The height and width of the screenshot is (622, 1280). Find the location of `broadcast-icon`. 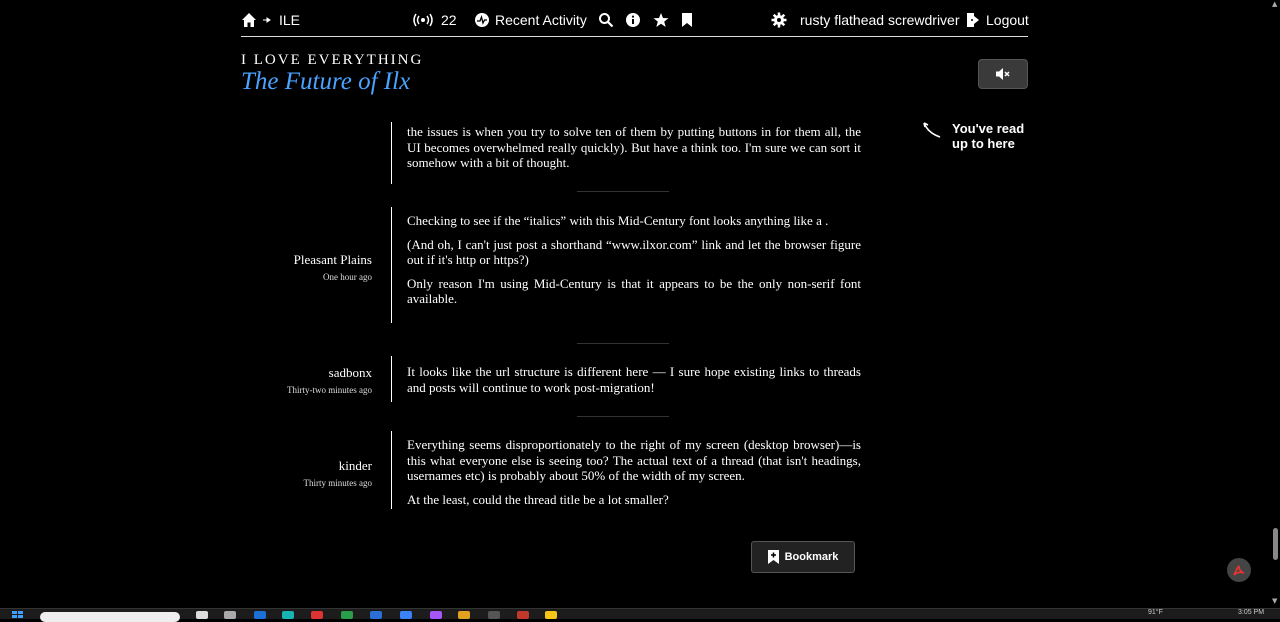

broadcast-icon is located at coordinates (423, 20).